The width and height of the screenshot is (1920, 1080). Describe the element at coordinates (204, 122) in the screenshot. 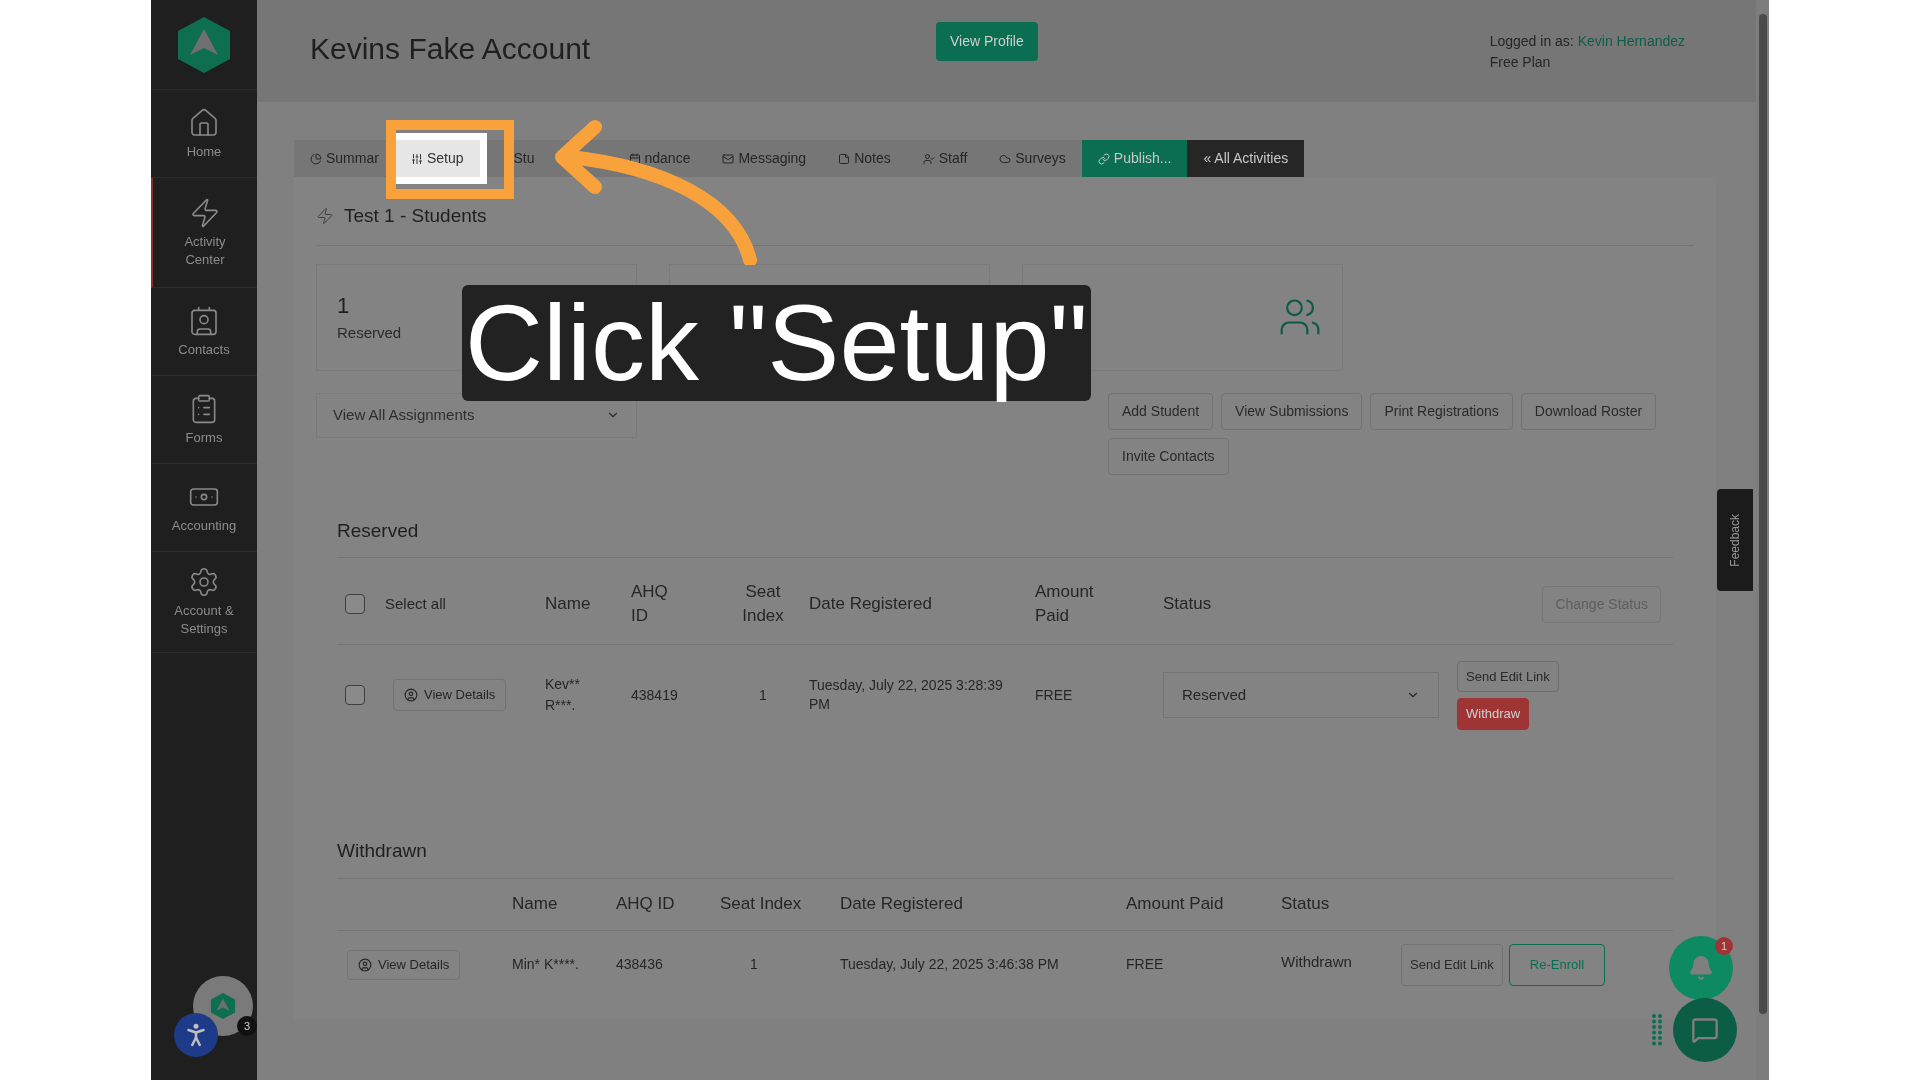

I see `home-icon` at that location.